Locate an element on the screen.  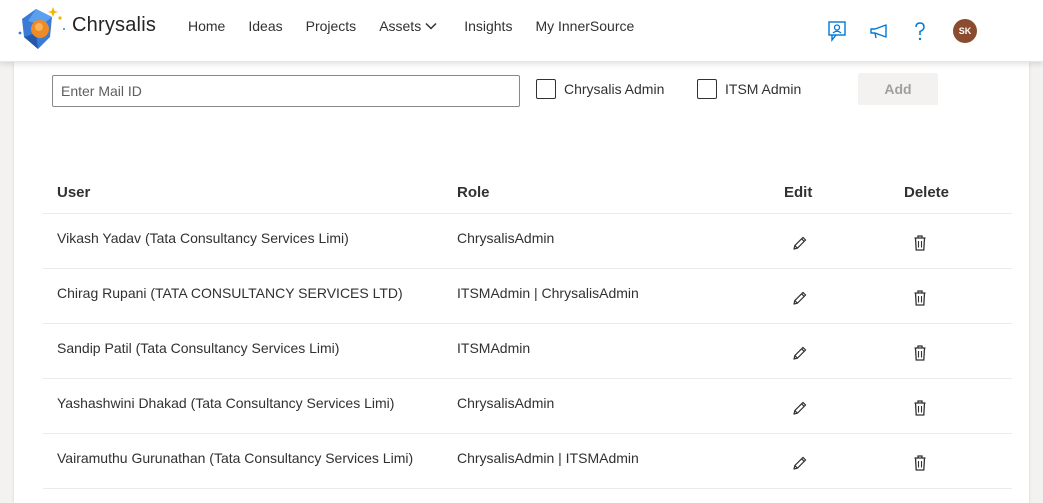
chevron-down-icon is located at coordinates (431, 26).